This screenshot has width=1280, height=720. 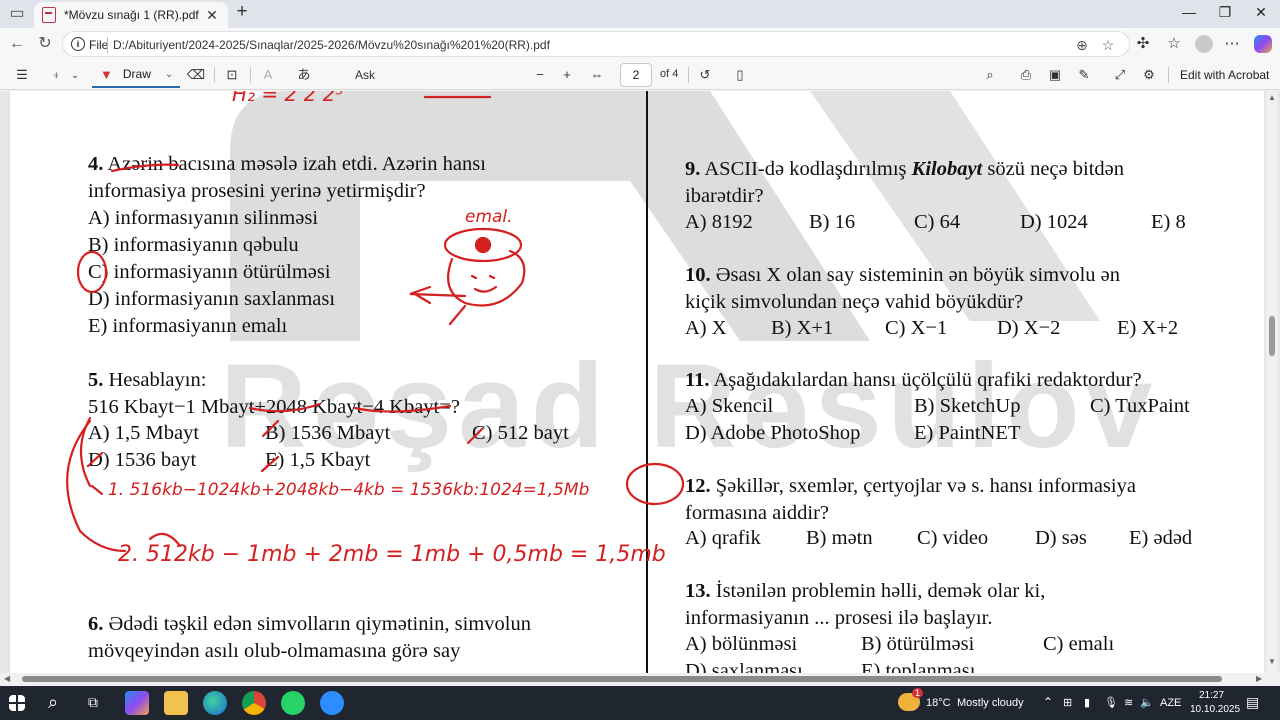 What do you see at coordinates (1204, 44) in the screenshot?
I see `profile-avatar` at bounding box center [1204, 44].